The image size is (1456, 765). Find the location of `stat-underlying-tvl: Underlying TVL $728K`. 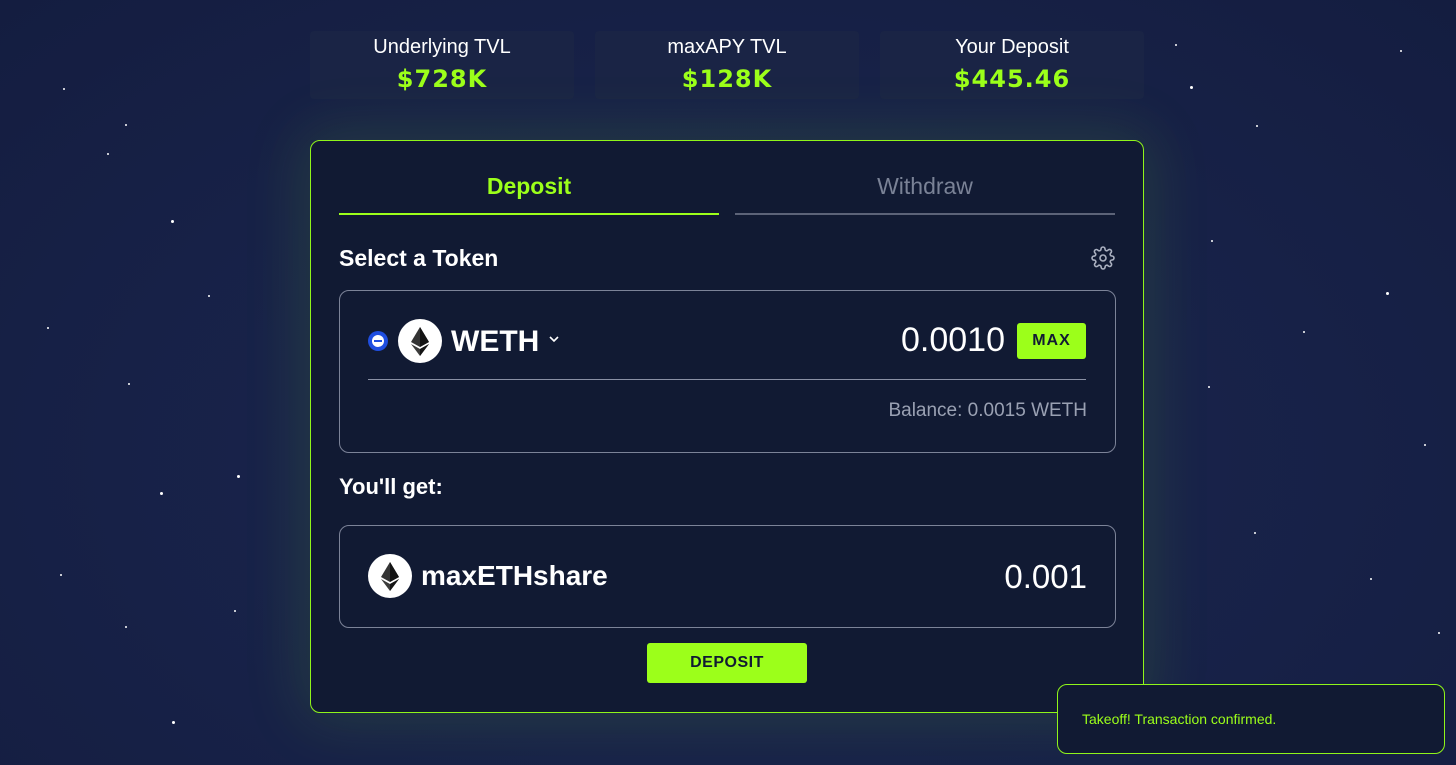

stat-underlying-tvl: Underlying TVL $728K is located at coordinates (442, 65).